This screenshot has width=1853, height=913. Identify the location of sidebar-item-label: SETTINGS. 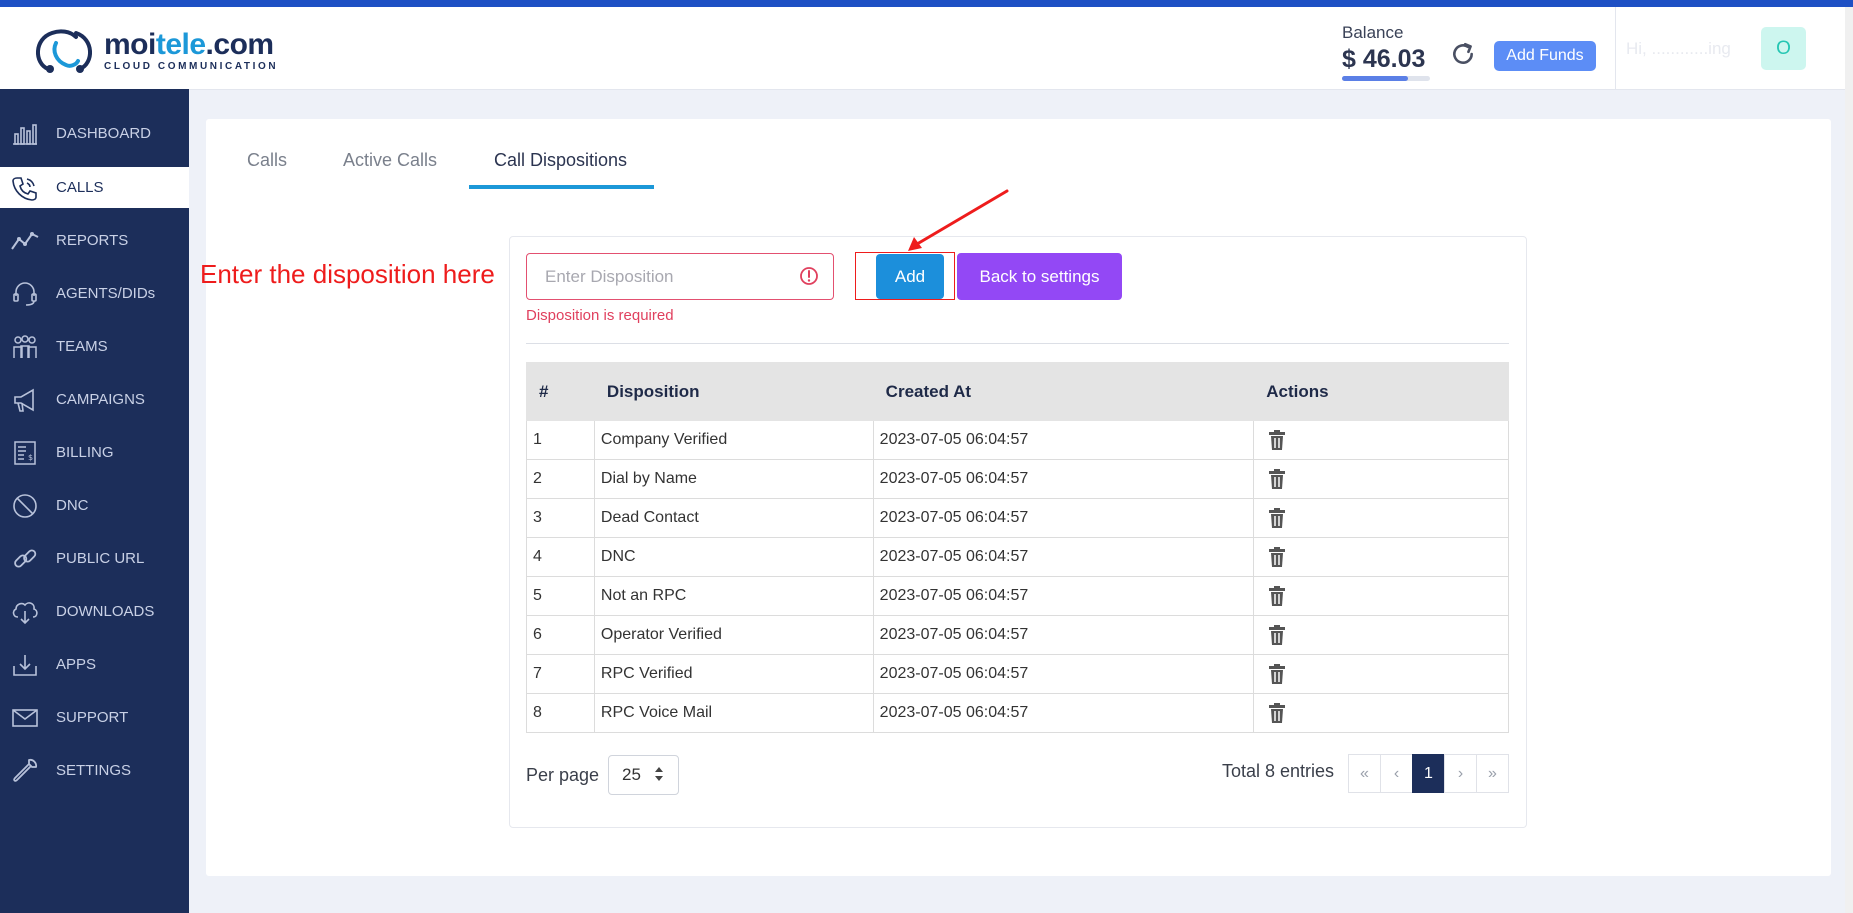
(94, 770).